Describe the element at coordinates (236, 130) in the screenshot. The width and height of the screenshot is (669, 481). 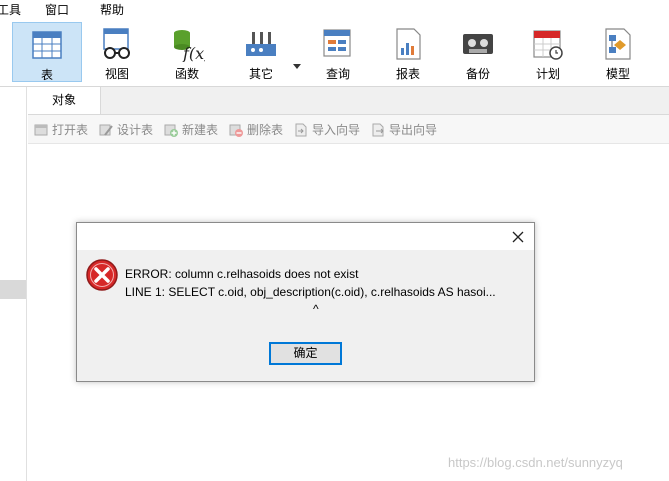
I see `delete-table-icon` at that location.